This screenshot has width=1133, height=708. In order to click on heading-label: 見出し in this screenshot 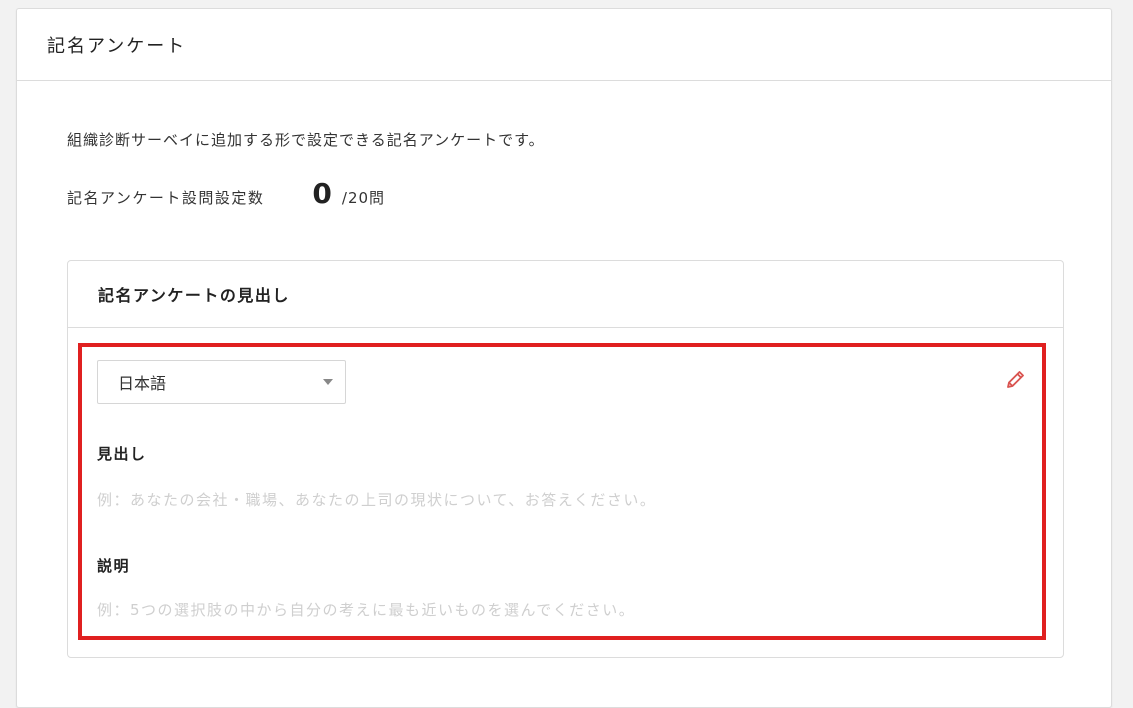, I will do `click(122, 454)`.